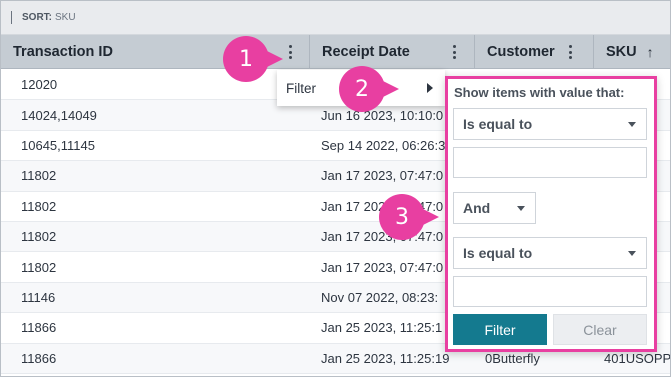  Describe the element at coordinates (637, 358) in the screenshot. I see `cell-sku: 401USOPP` at that location.